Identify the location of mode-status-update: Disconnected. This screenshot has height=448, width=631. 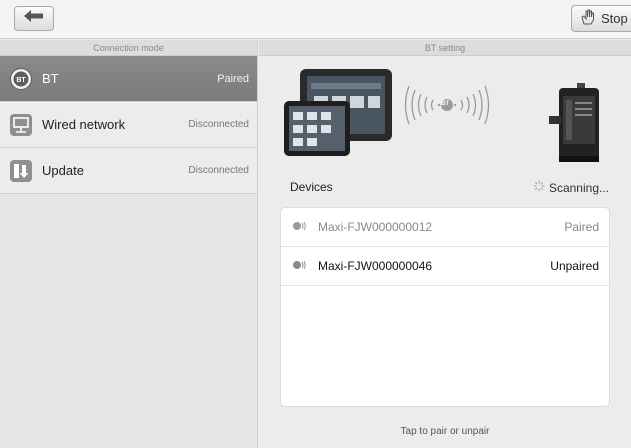
(218, 170).